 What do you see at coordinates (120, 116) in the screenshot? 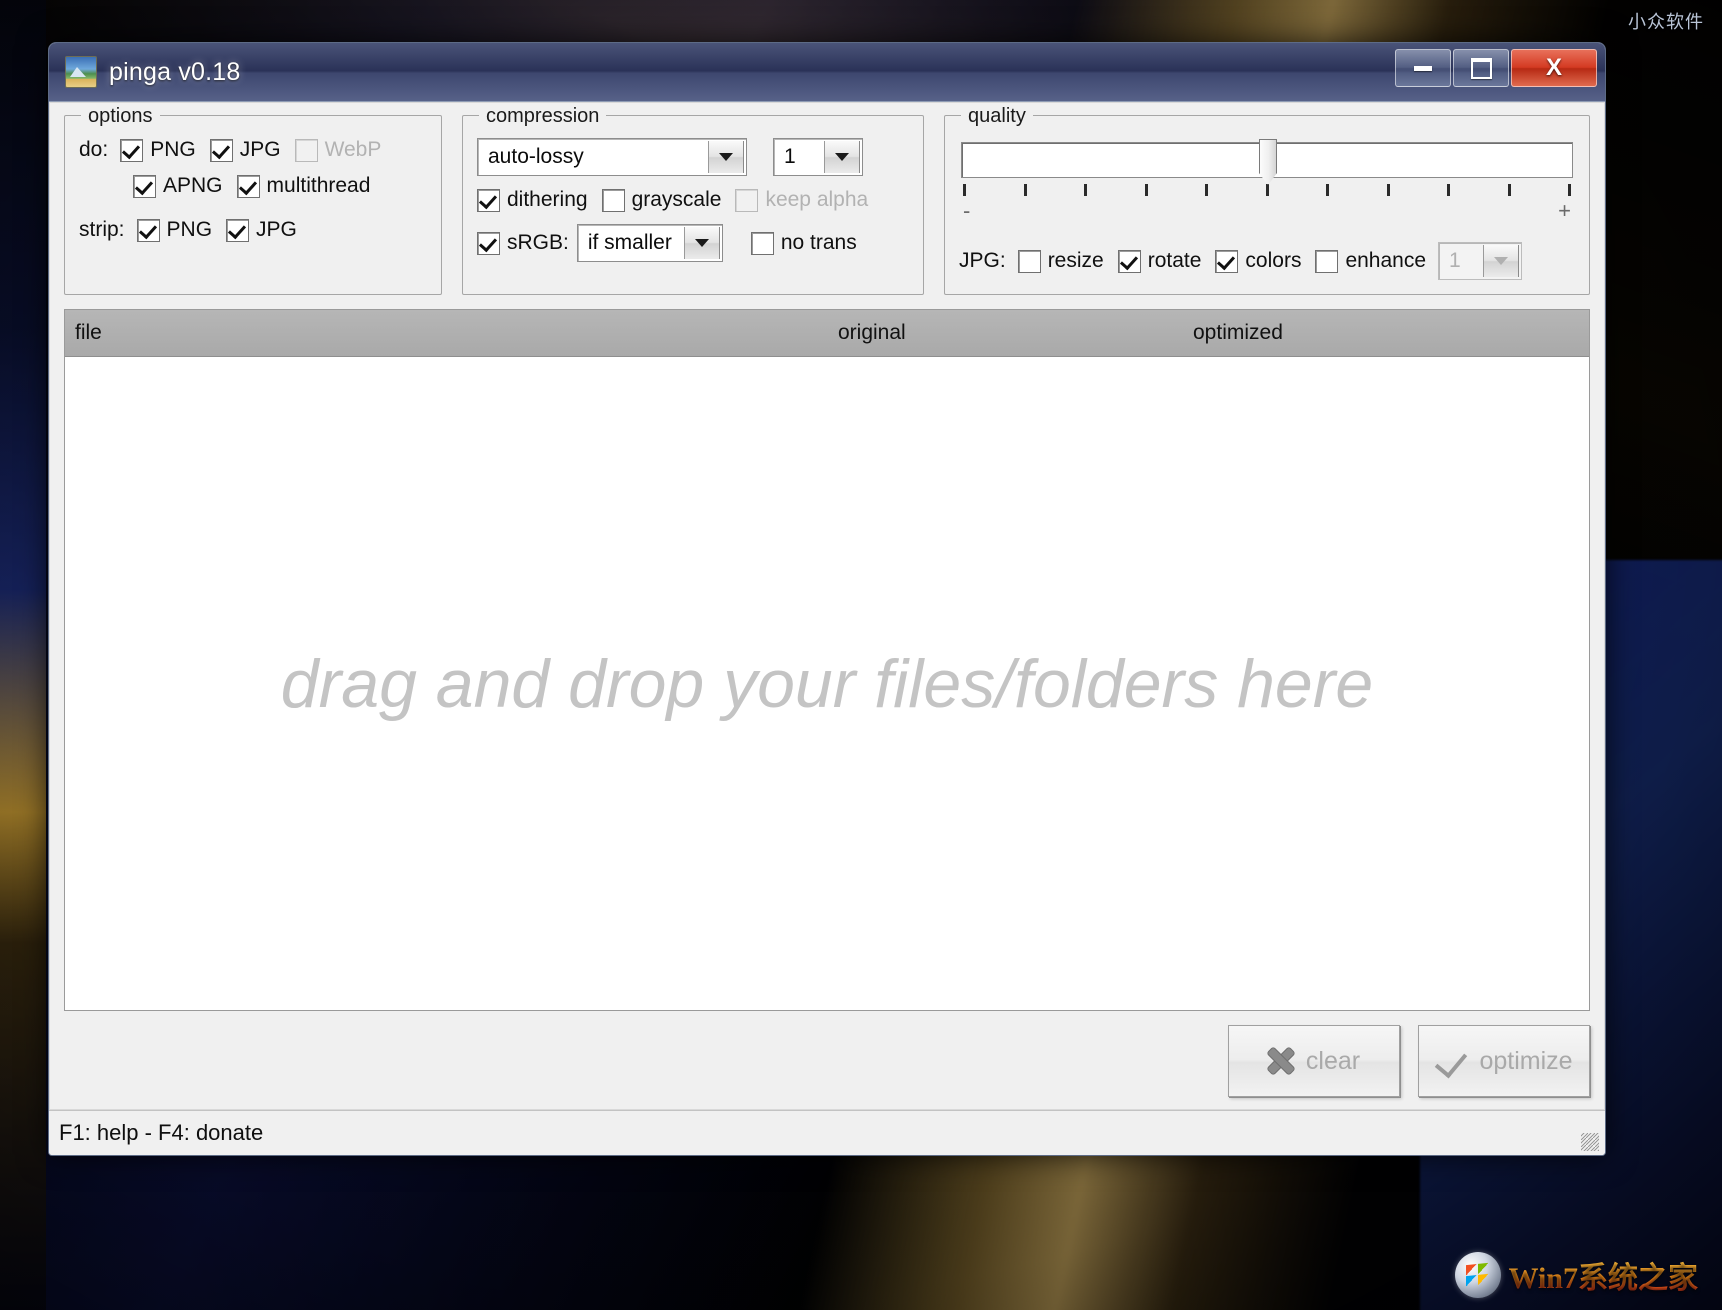
I see `options-legend: options` at bounding box center [120, 116].